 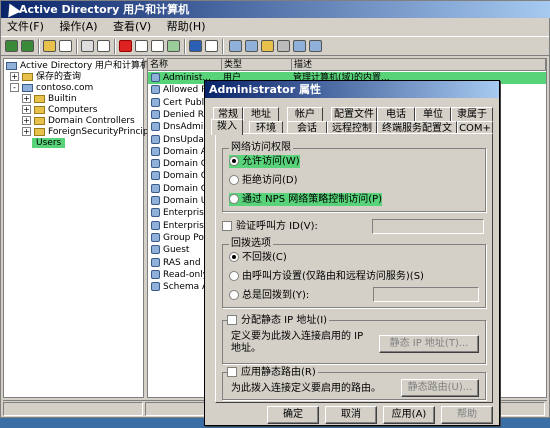 I want to click on no-callback-radio: 不回拨(C), so click(x=258, y=257).